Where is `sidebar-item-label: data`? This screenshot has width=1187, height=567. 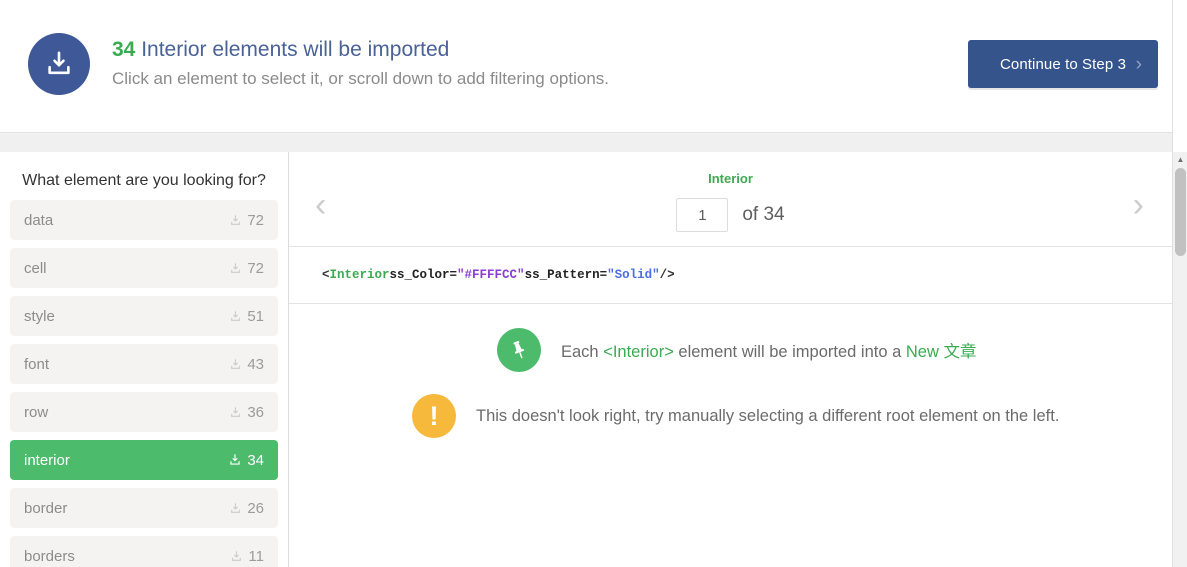
sidebar-item-label: data is located at coordinates (39, 220).